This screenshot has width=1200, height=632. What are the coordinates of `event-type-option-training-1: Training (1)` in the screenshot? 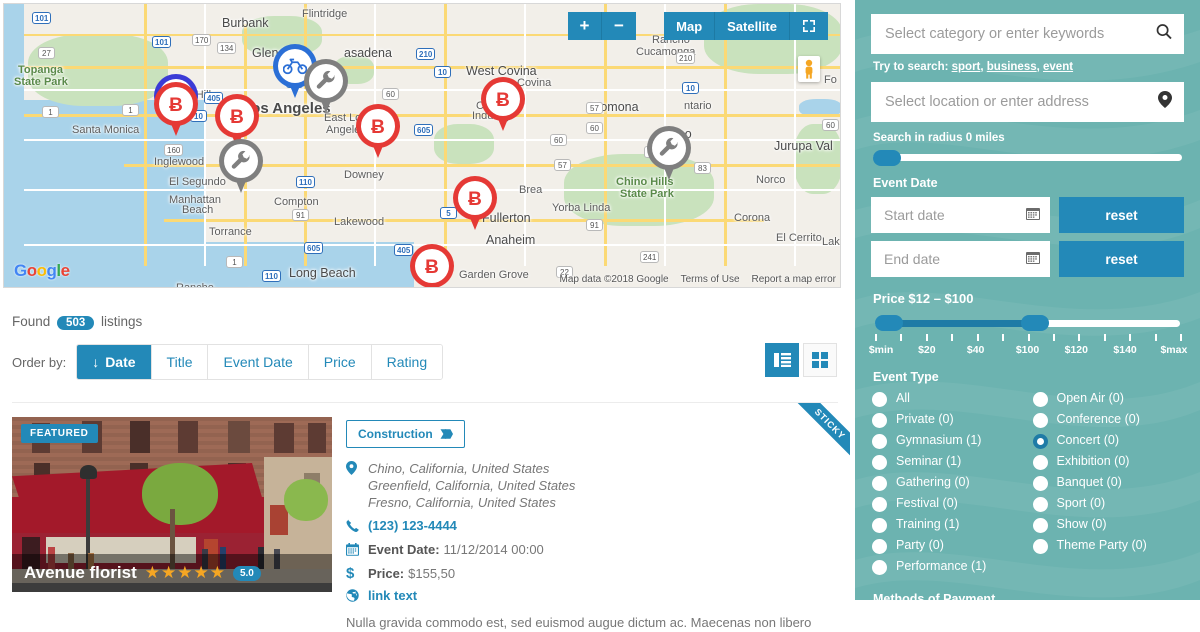 It's located at (947, 525).